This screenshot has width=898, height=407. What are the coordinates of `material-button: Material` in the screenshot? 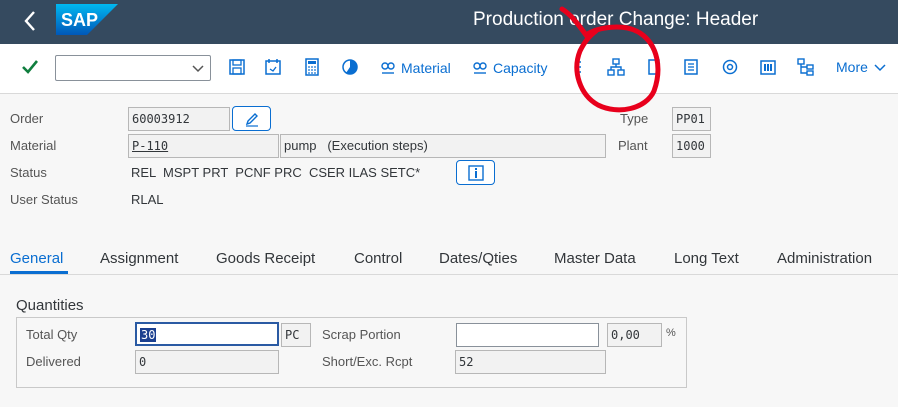 It's located at (415, 68).